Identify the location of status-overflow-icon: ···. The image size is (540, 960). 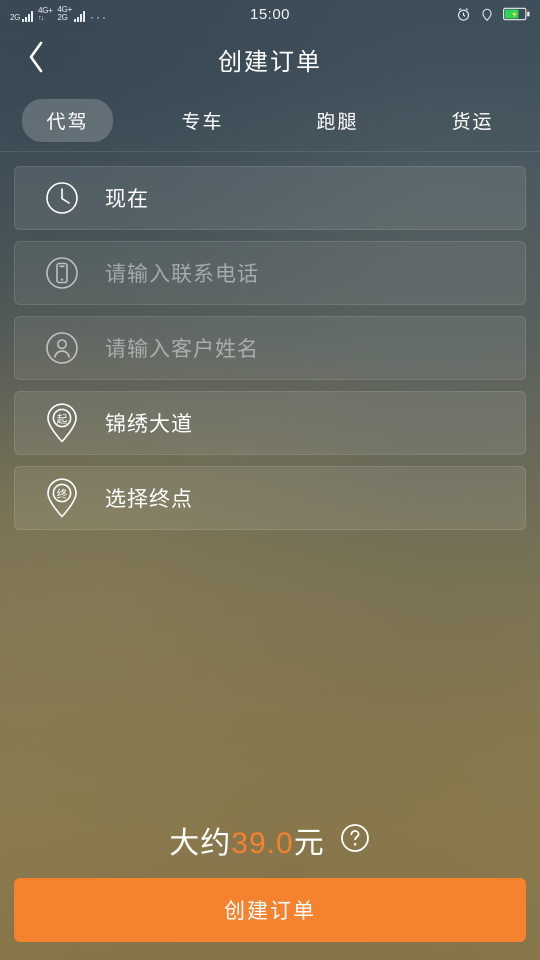
(98, 17).